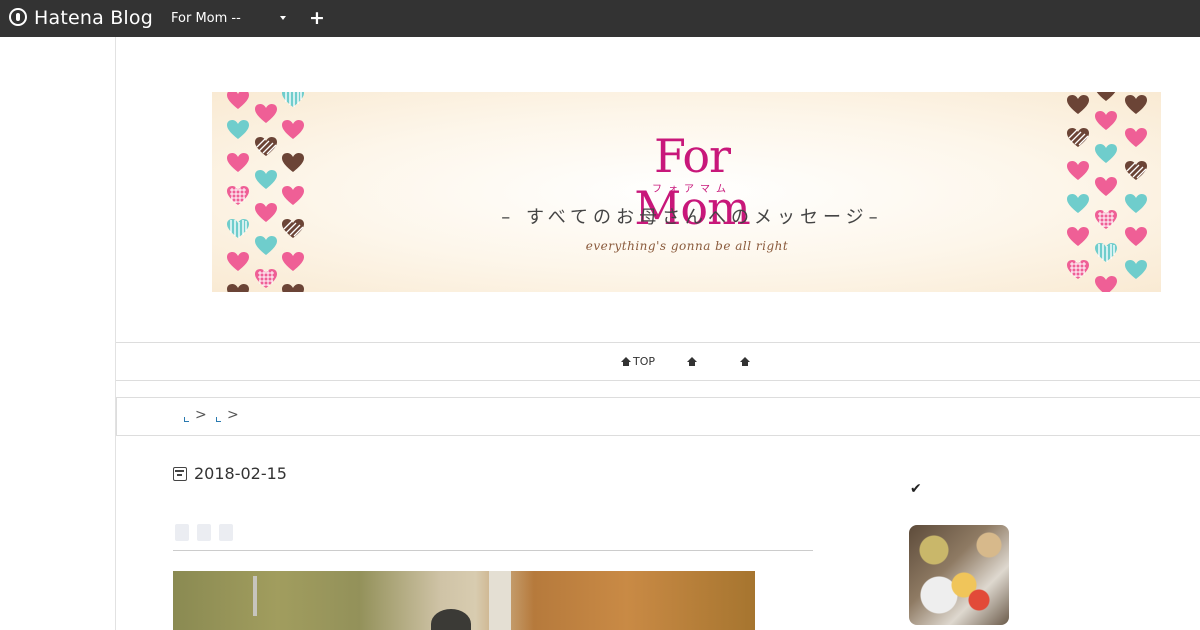 This screenshot has height=630, width=1200. I want to click on photo-post, so click(255, 596).